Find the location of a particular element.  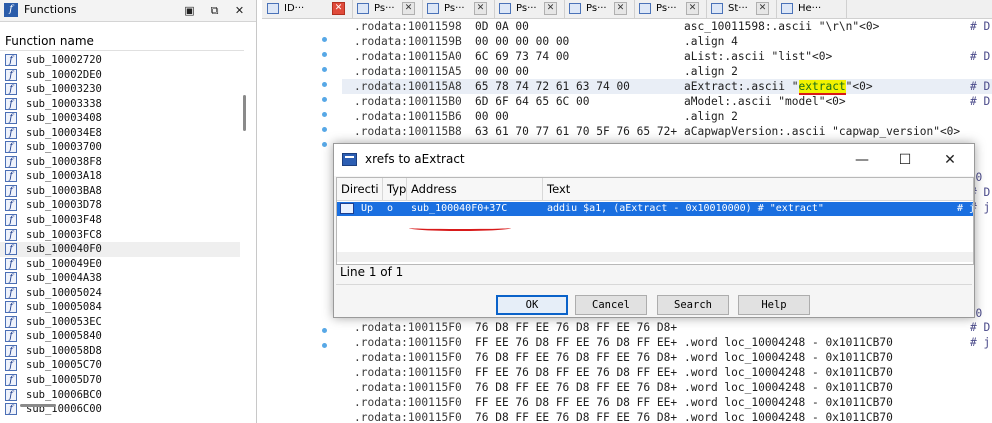

tab-3: Ps··· ✕ is located at coordinates (529, 9).